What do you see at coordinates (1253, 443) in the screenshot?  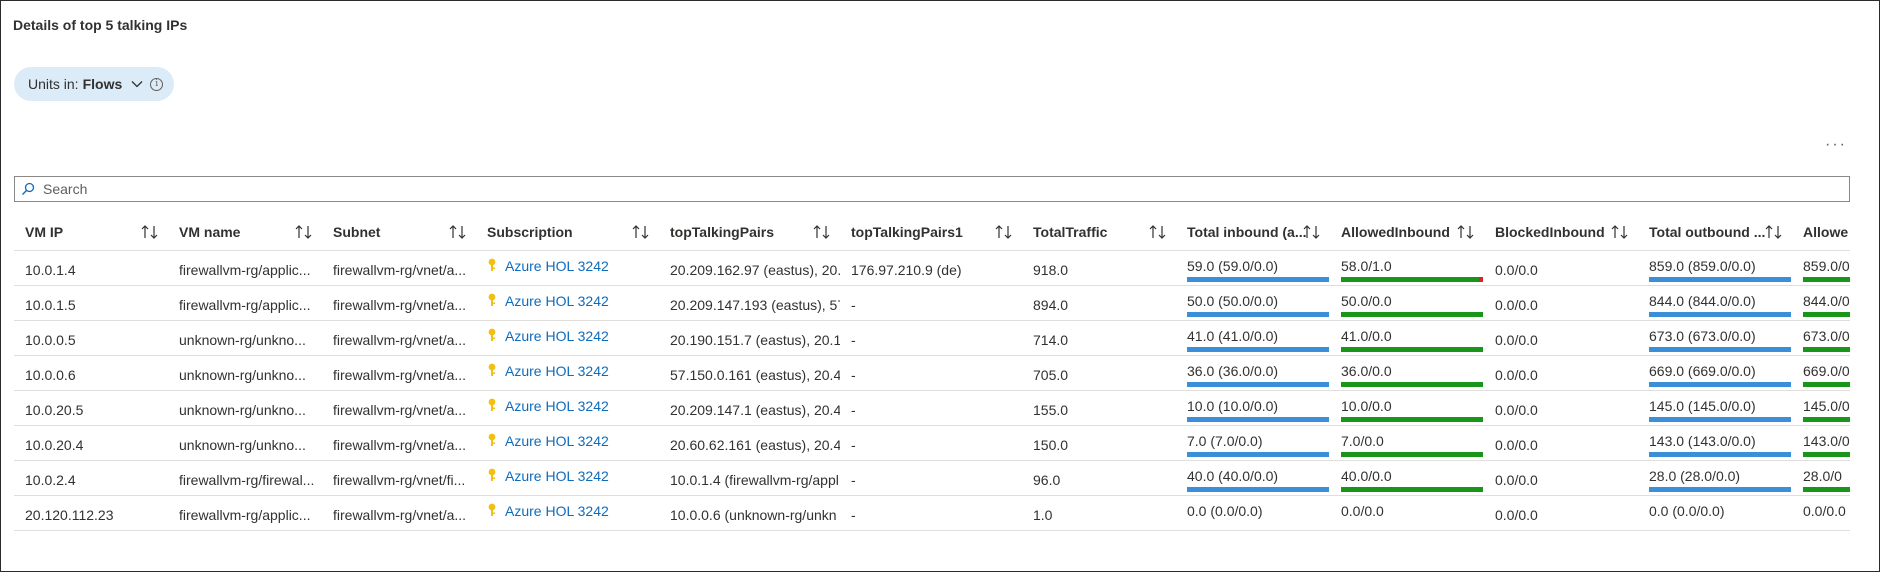 I see `total-inbound-cell: 7.0 (7.0/0.0)` at bounding box center [1253, 443].